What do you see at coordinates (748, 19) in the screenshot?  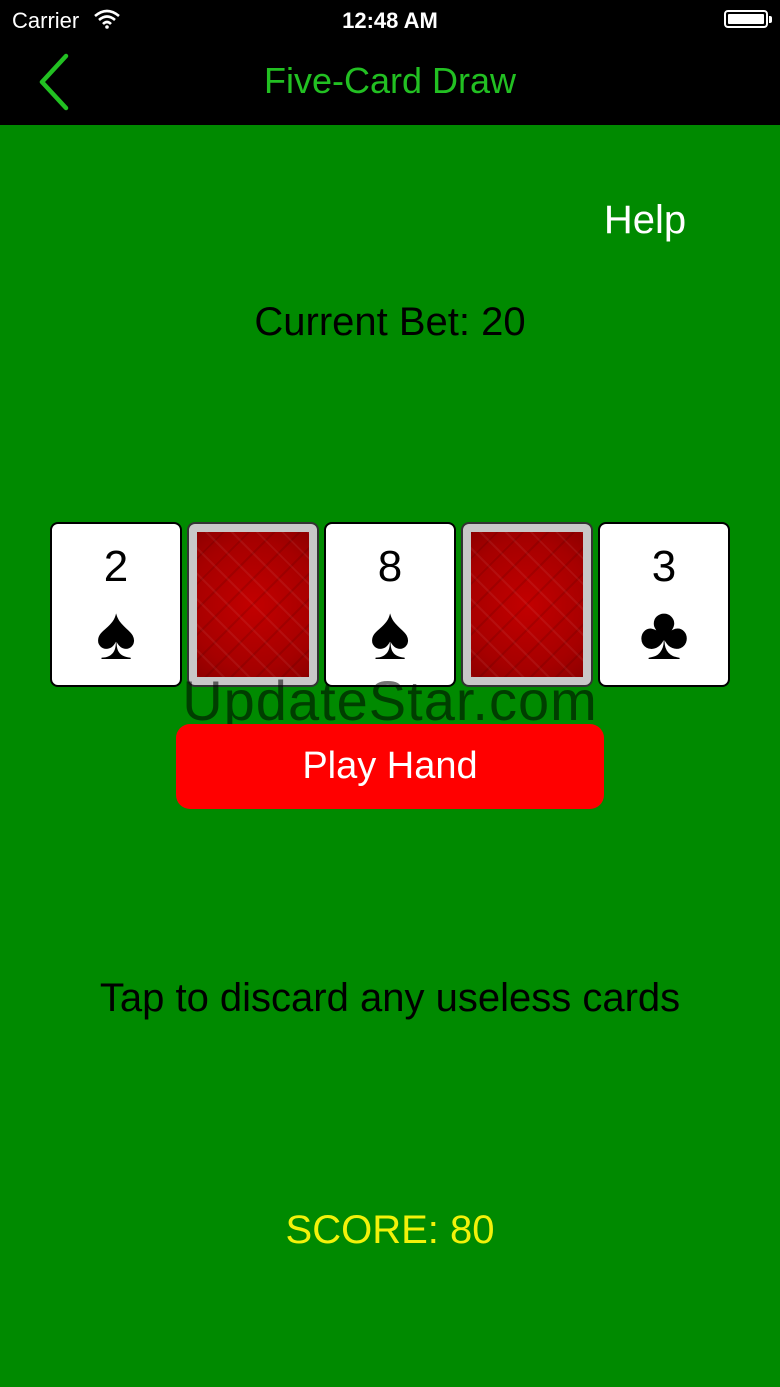 I see `battery-icon` at bounding box center [748, 19].